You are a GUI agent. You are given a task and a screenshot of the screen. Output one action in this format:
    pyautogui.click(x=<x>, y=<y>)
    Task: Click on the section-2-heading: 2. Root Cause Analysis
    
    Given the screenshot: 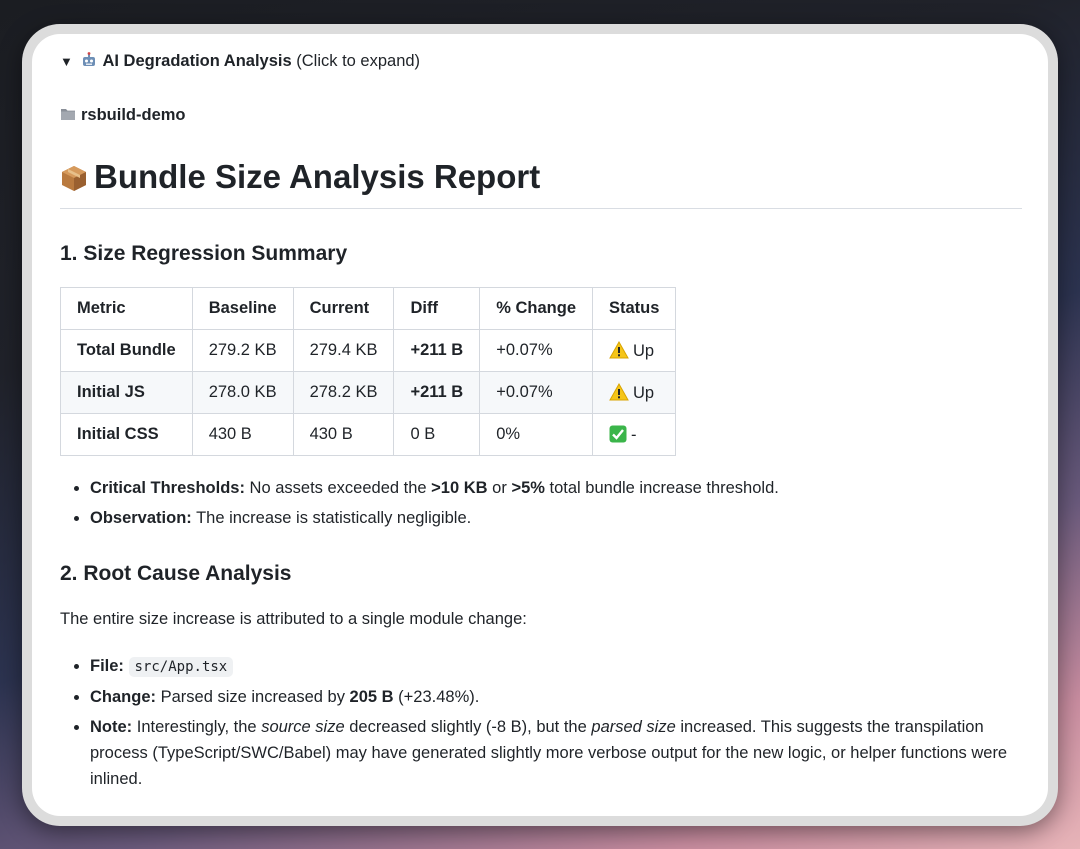 What is the action you would take?
    pyautogui.click(x=176, y=573)
    